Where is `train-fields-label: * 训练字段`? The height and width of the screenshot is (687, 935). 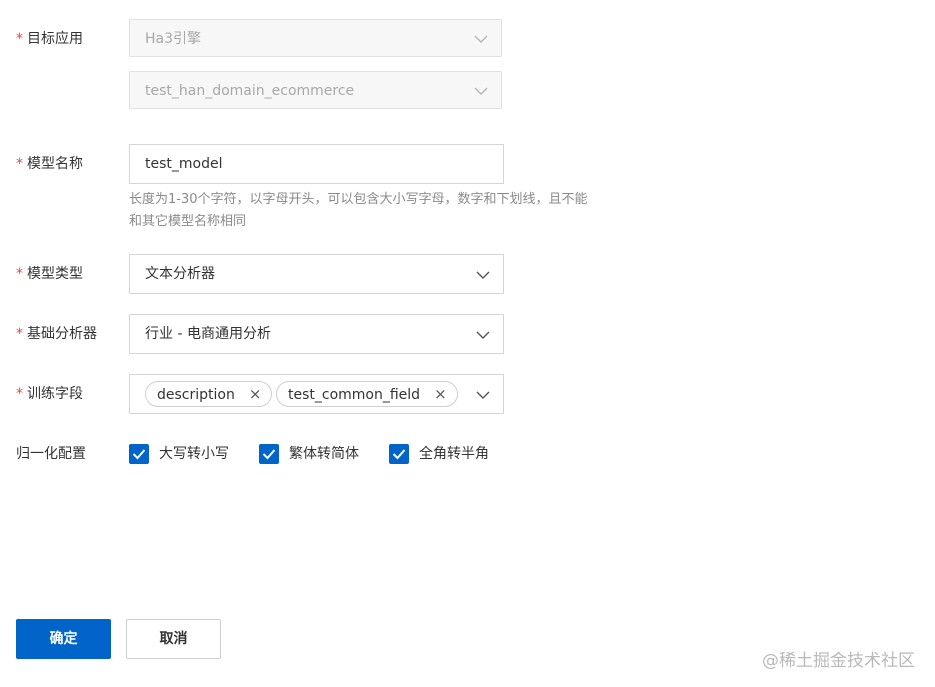
train-fields-label: * 训练字段 is located at coordinates (49, 394).